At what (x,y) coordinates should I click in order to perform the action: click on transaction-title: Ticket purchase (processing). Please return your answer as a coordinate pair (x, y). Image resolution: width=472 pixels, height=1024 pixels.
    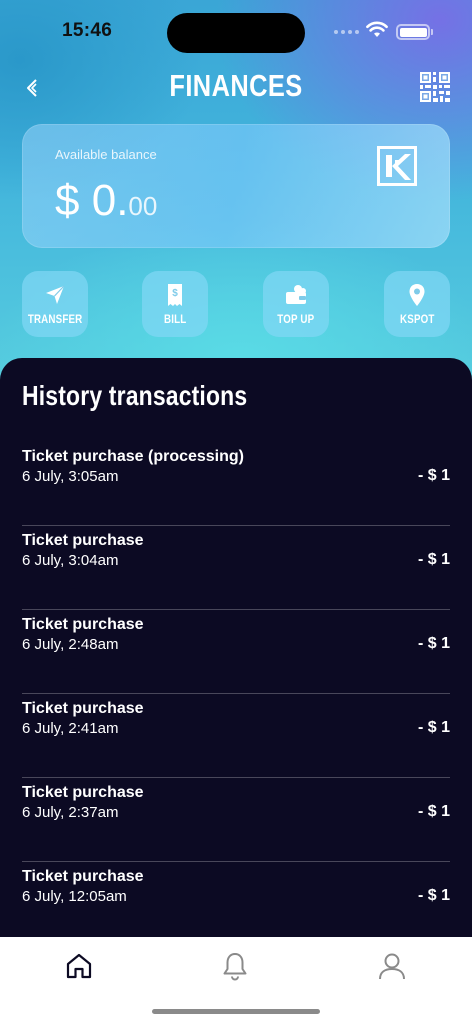
    Looking at the image, I should click on (133, 456).